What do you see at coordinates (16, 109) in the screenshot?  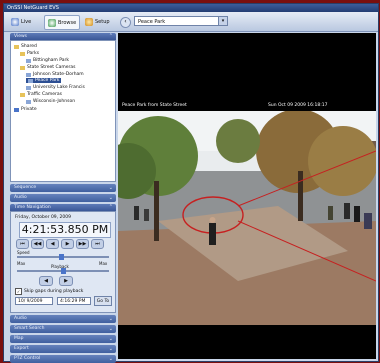 I see `person-icon` at bounding box center [16, 109].